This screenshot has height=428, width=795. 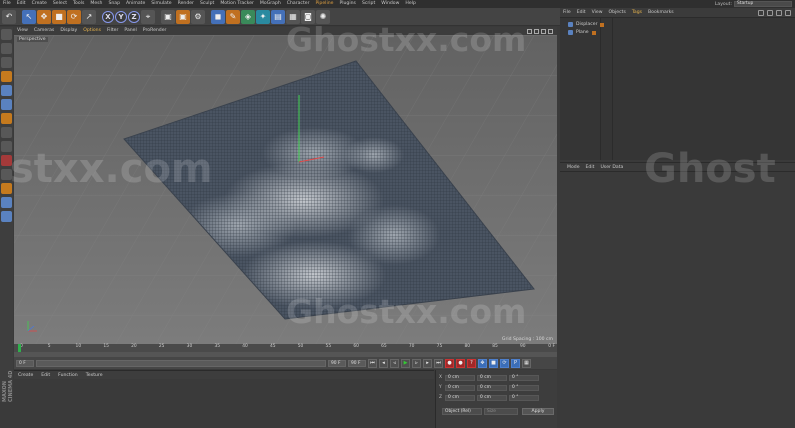 What do you see at coordinates (186, 4) in the screenshot?
I see `menu-render: Render` at bounding box center [186, 4].